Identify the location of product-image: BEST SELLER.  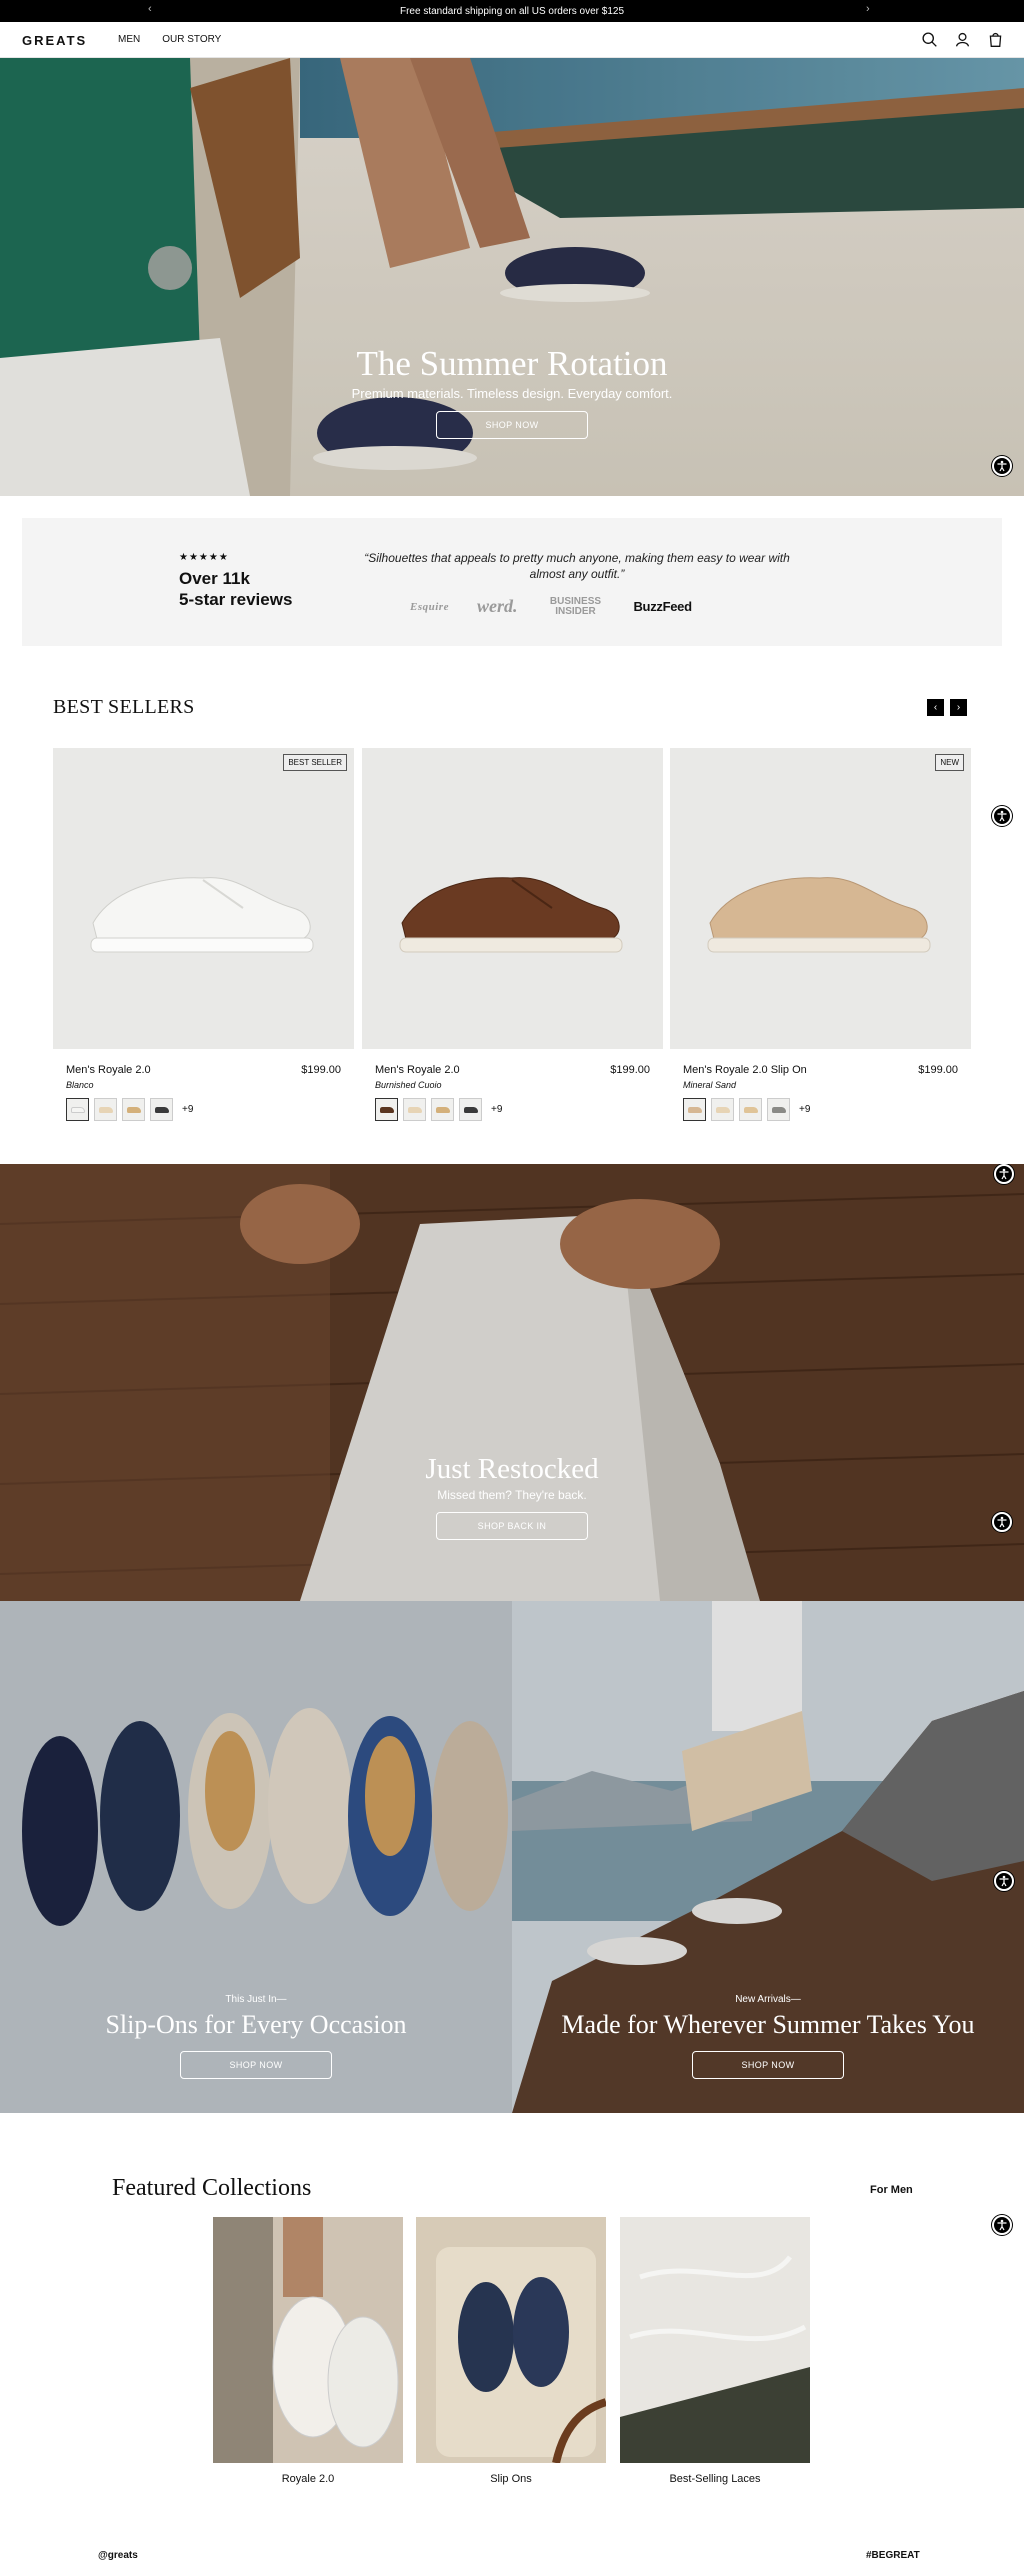
(203, 898).